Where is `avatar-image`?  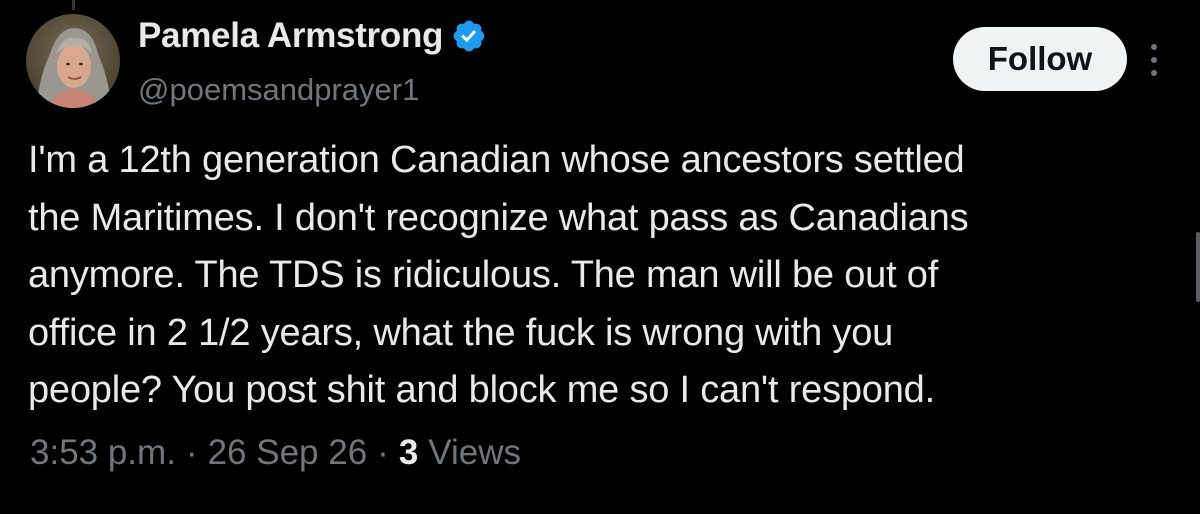 avatar-image is located at coordinates (73, 61).